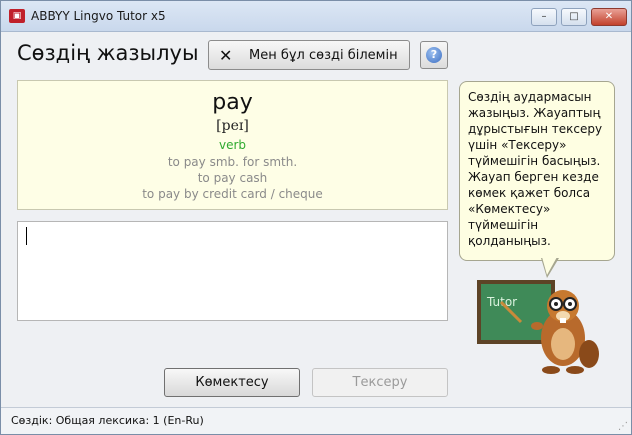 This screenshot has height=435, width=632. Describe the element at coordinates (108, 53) in the screenshot. I see `page-title: Сөздің жазылуы` at that location.